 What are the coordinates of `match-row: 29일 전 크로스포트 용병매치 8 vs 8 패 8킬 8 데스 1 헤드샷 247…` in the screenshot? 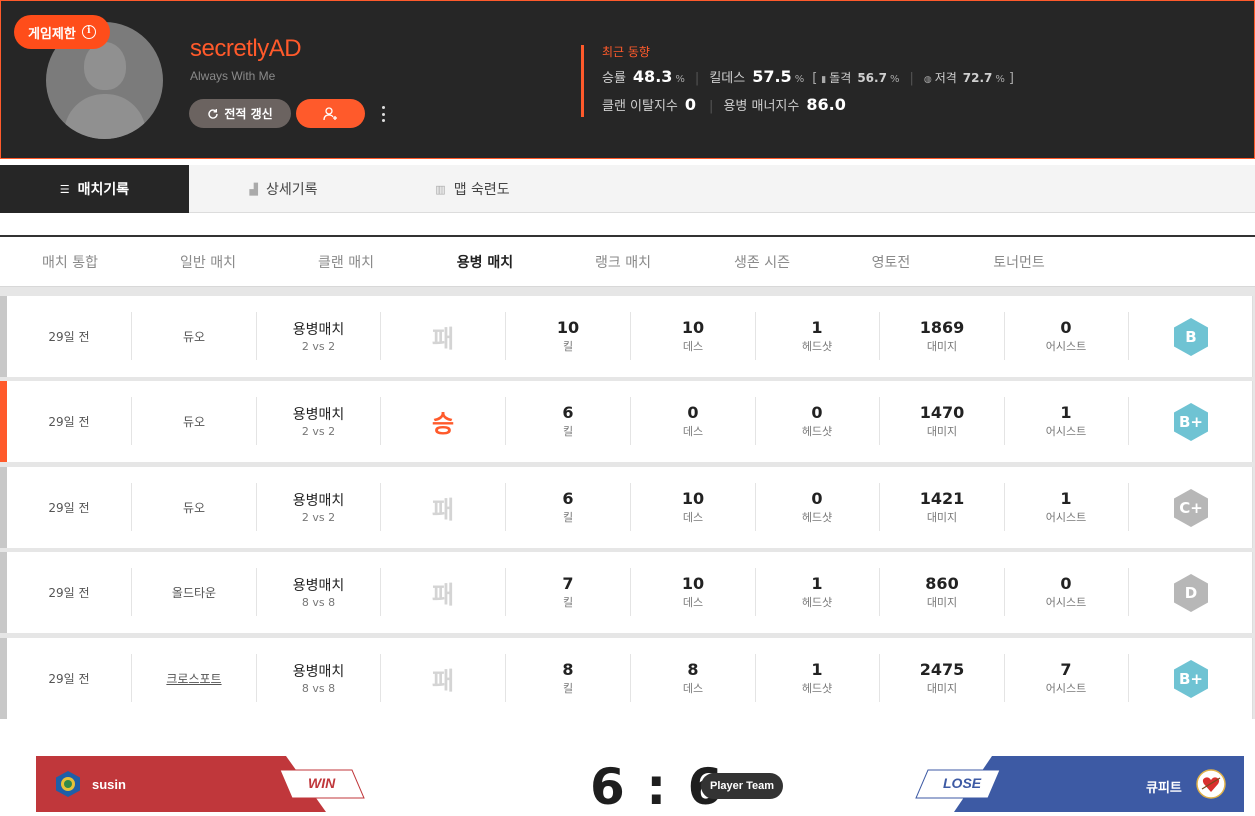 It's located at (626, 678).